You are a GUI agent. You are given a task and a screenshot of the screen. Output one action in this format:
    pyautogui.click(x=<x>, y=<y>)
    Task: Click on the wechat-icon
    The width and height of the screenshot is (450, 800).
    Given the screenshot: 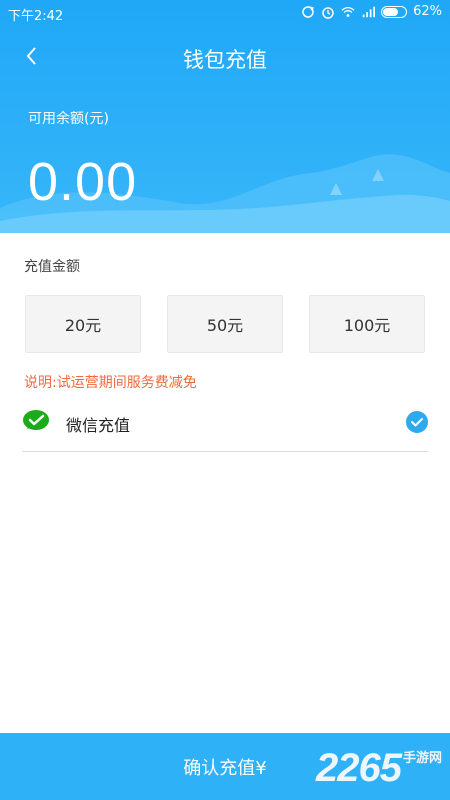 What is the action you would take?
    pyautogui.click(x=36, y=420)
    